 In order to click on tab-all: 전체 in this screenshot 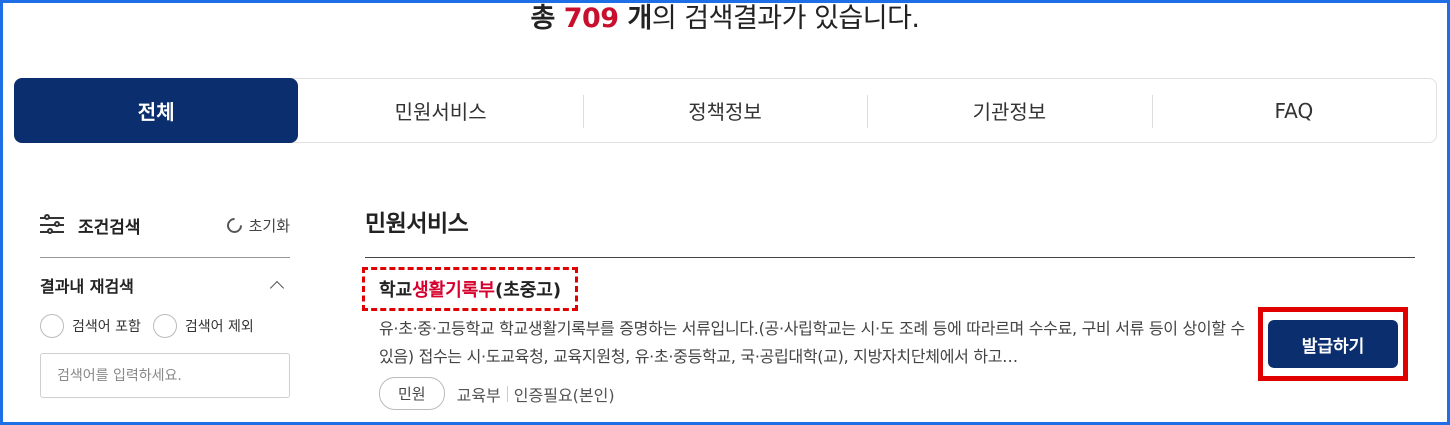, I will do `click(156, 110)`.